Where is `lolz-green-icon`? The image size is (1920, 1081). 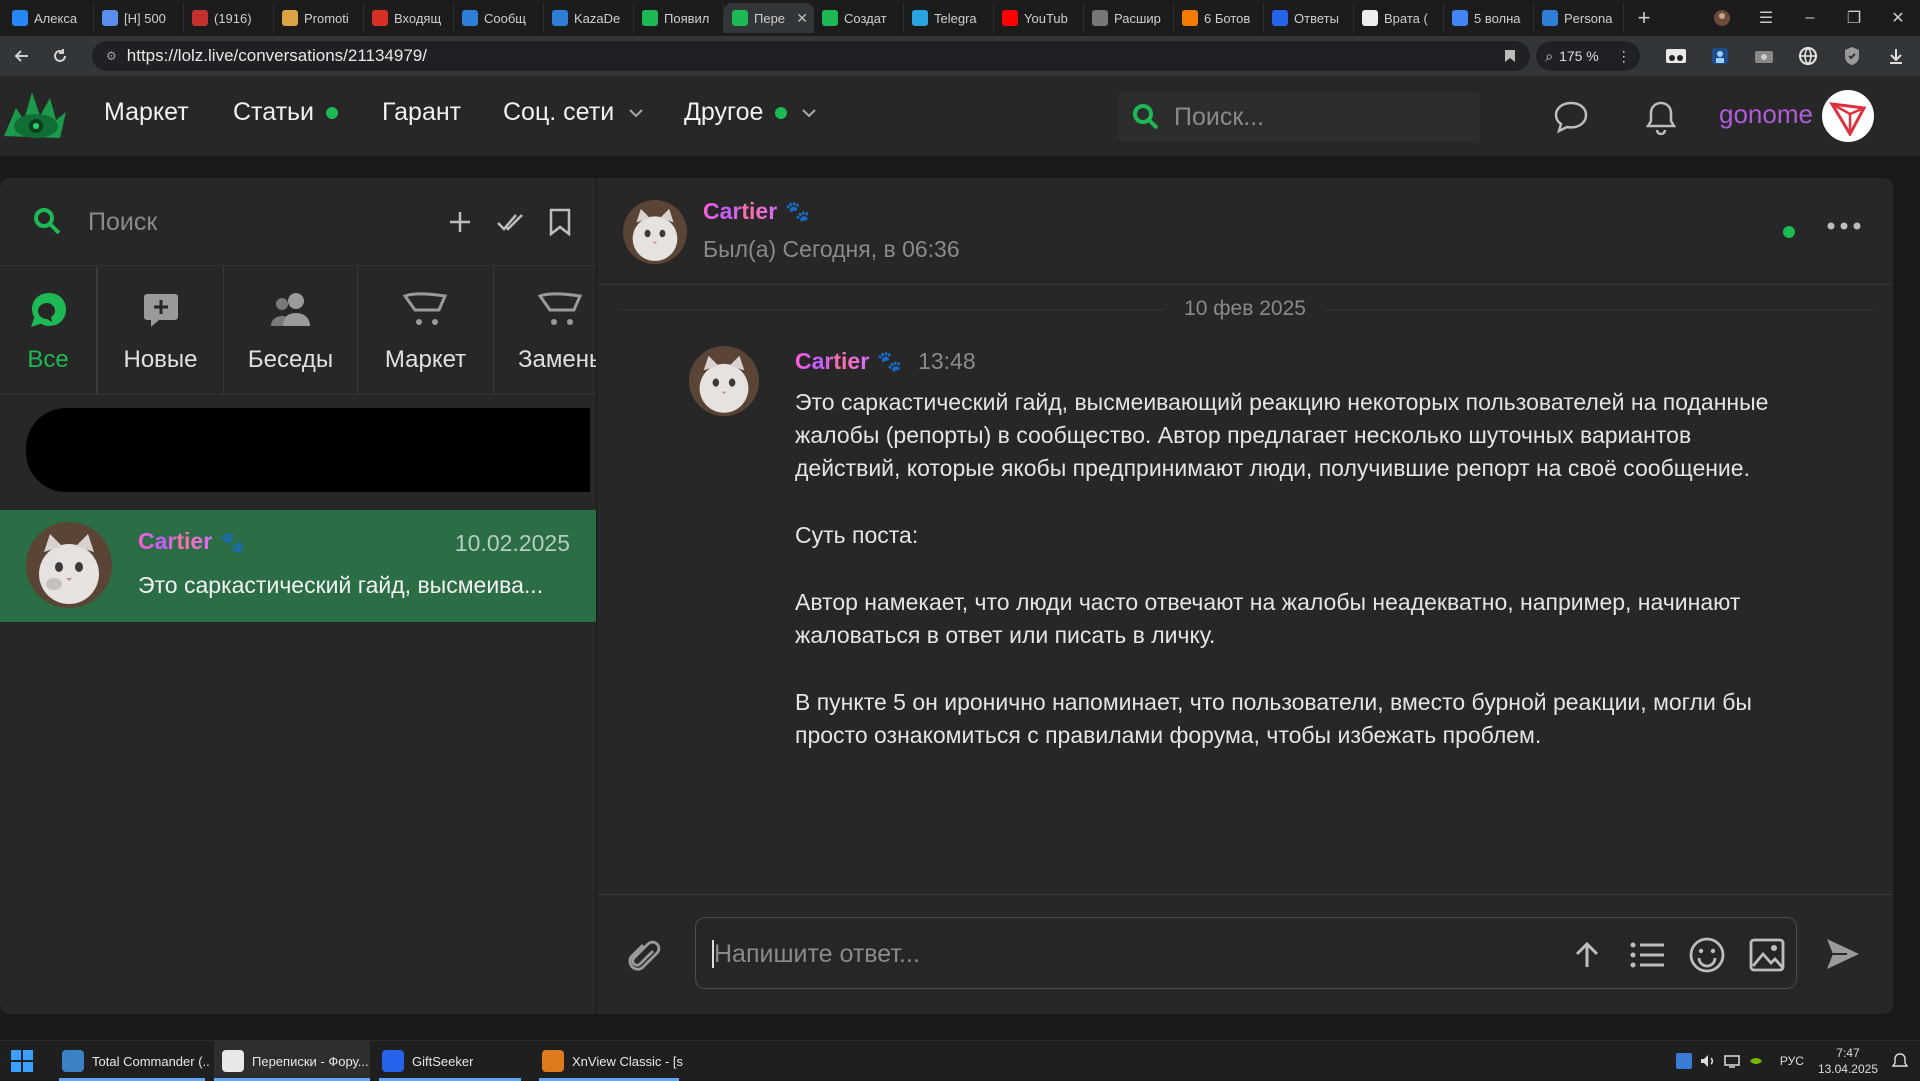 lolz-green-icon is located at coordinates (830, 18).